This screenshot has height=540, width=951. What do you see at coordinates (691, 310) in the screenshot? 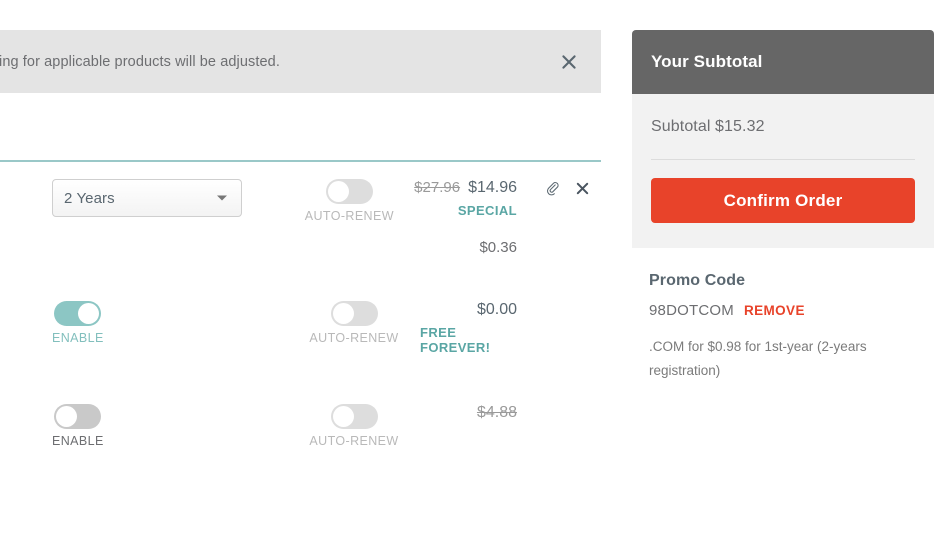
I see `promo-code-value: 98DOTCOM` at bounding box center [691, 310].